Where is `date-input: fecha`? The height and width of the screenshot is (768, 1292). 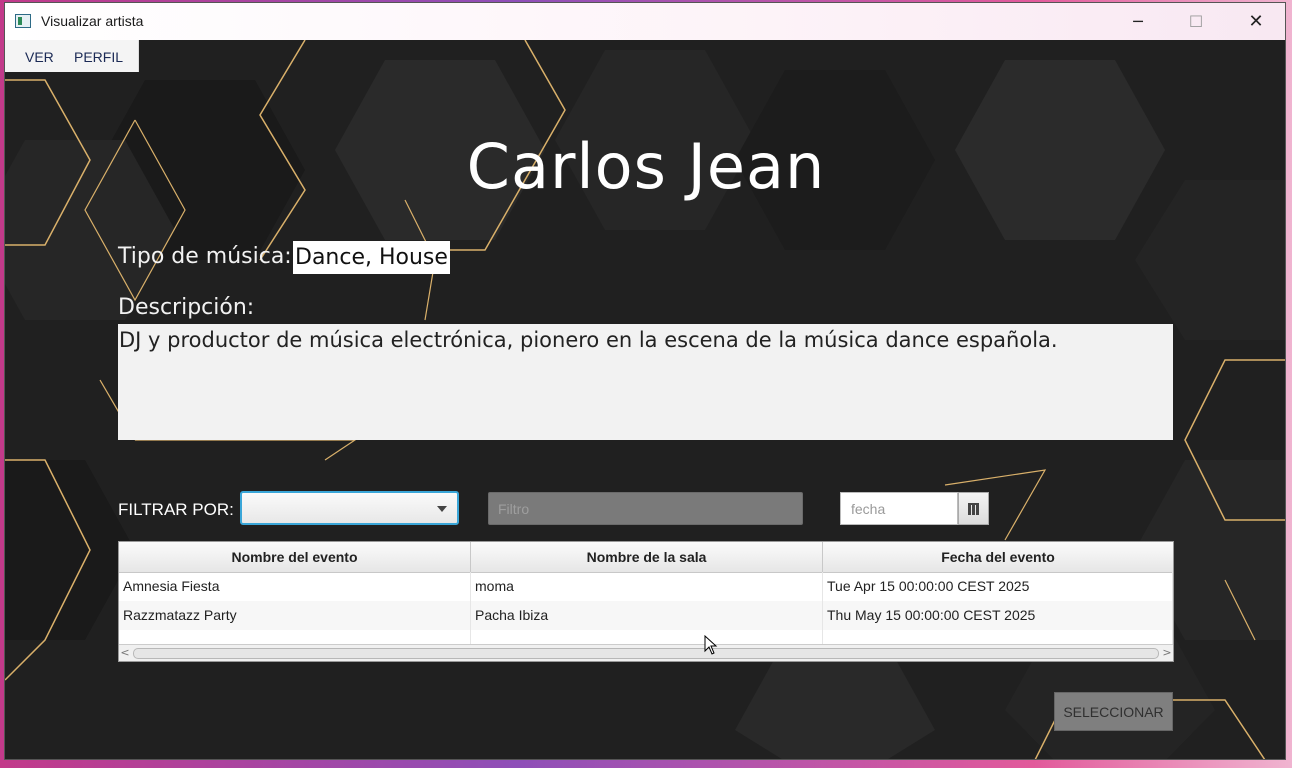 date-input: fecha is located at coordinates (899, 508).